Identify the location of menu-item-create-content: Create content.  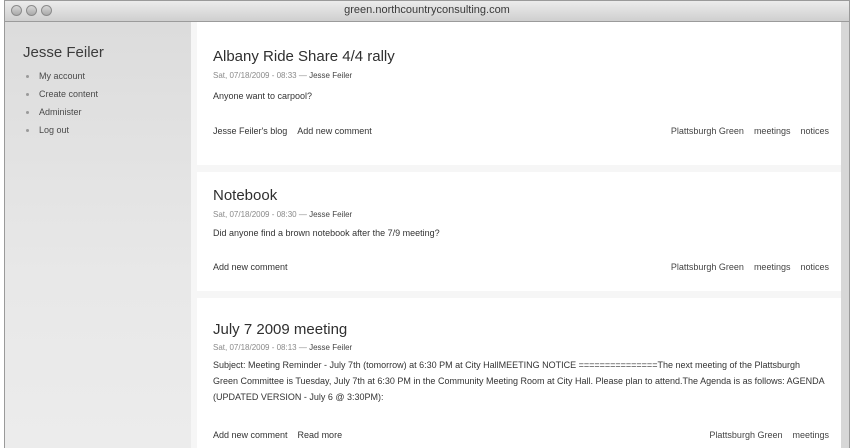
(60, 94).